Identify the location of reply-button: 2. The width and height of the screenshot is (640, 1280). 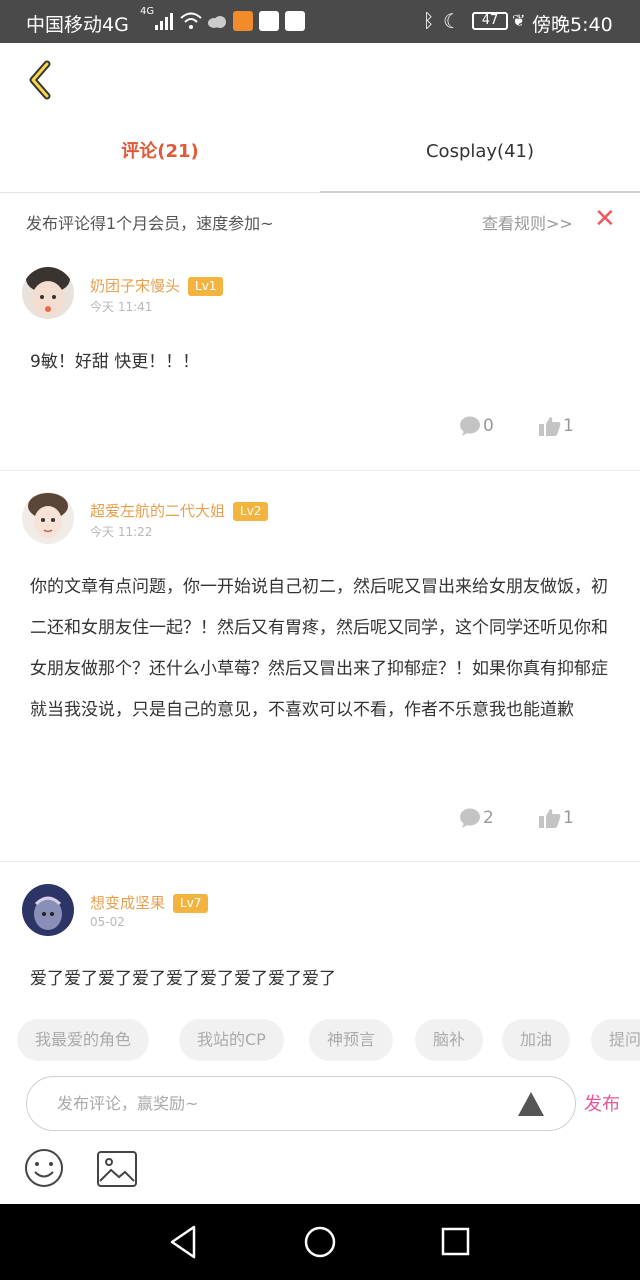
(476, 818).